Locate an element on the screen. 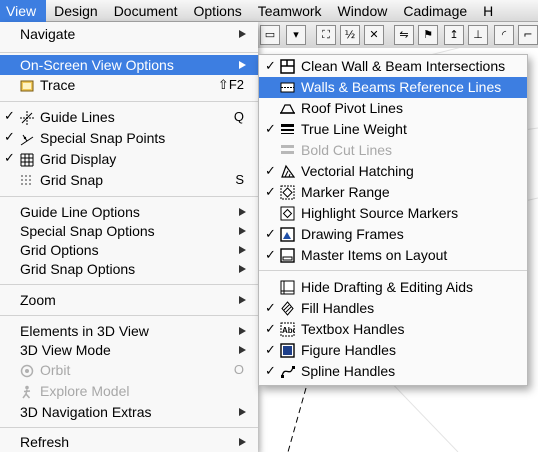 Image resolution: width=538 pixels, height=452 pixels. submenu-item-label: Spline Handles is located at coordinates (348, 371).